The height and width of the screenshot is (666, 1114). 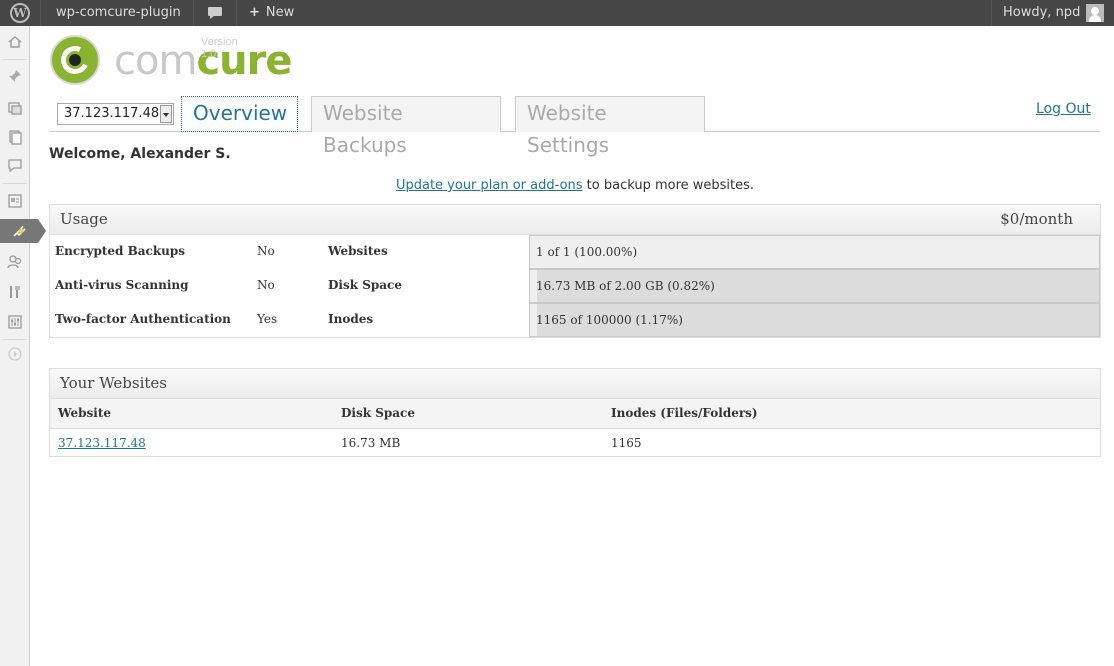 What do you see at coordinates (1095, 13) in the screenshot?
I see `avatar` at bounding box center [1095, 13].